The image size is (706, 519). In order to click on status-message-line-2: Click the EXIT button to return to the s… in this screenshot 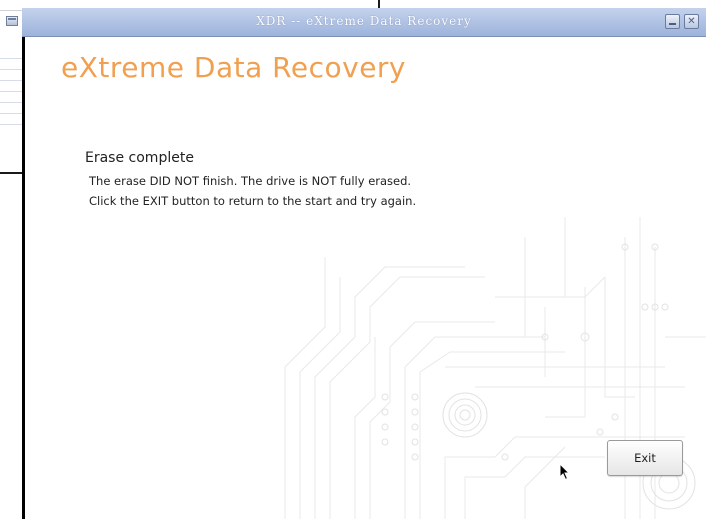, I will do `click(253, 201)`.